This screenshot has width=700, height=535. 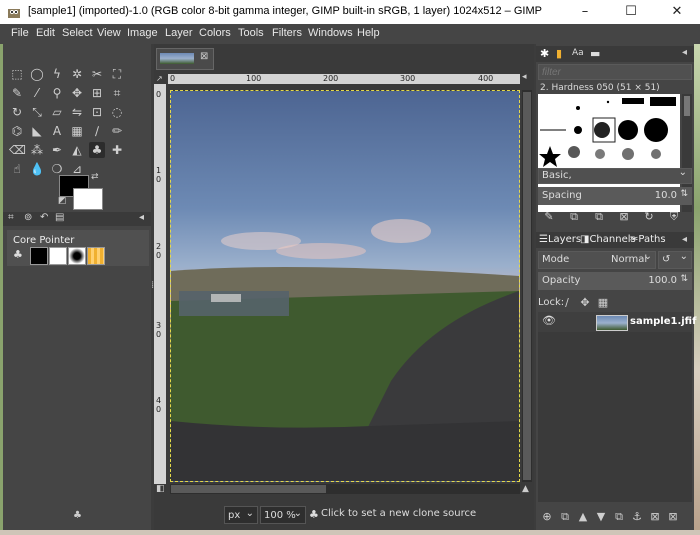 I want to click on mask-layer-icon: ⊠, so click(x=655, y=517).